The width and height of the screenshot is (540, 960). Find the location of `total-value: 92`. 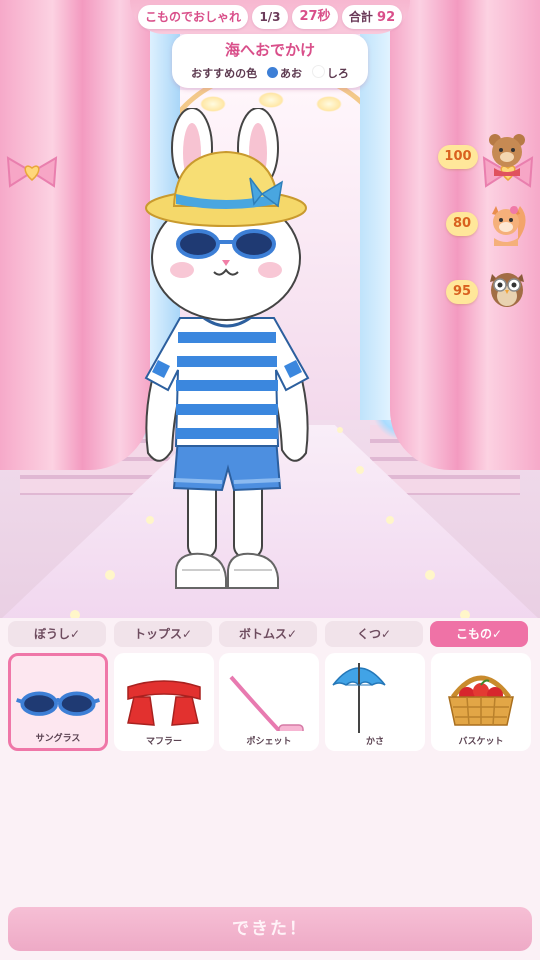

total-value: 92 is located at coordinates (386, 17).